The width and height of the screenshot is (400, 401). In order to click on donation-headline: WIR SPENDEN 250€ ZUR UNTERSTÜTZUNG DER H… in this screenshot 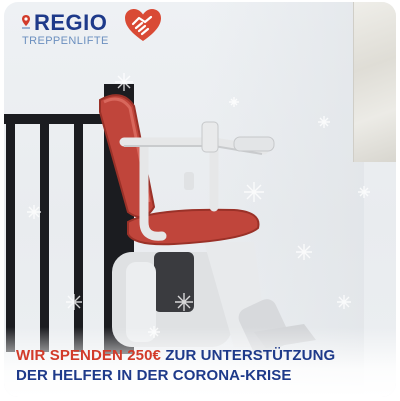, I will do `click(204, 366)`.